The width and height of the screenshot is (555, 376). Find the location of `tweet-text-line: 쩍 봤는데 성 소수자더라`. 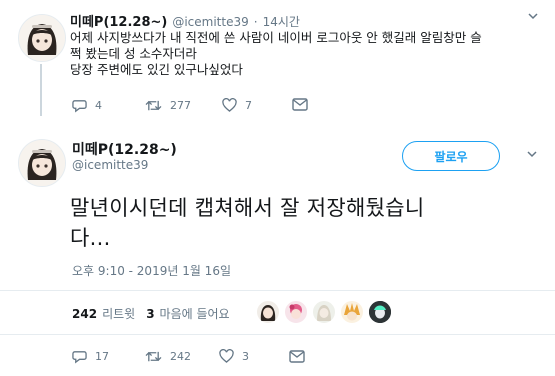

tweet-text-line: 쩍 봤는데 성 소수자더라 is located at coordinates (133, 53).